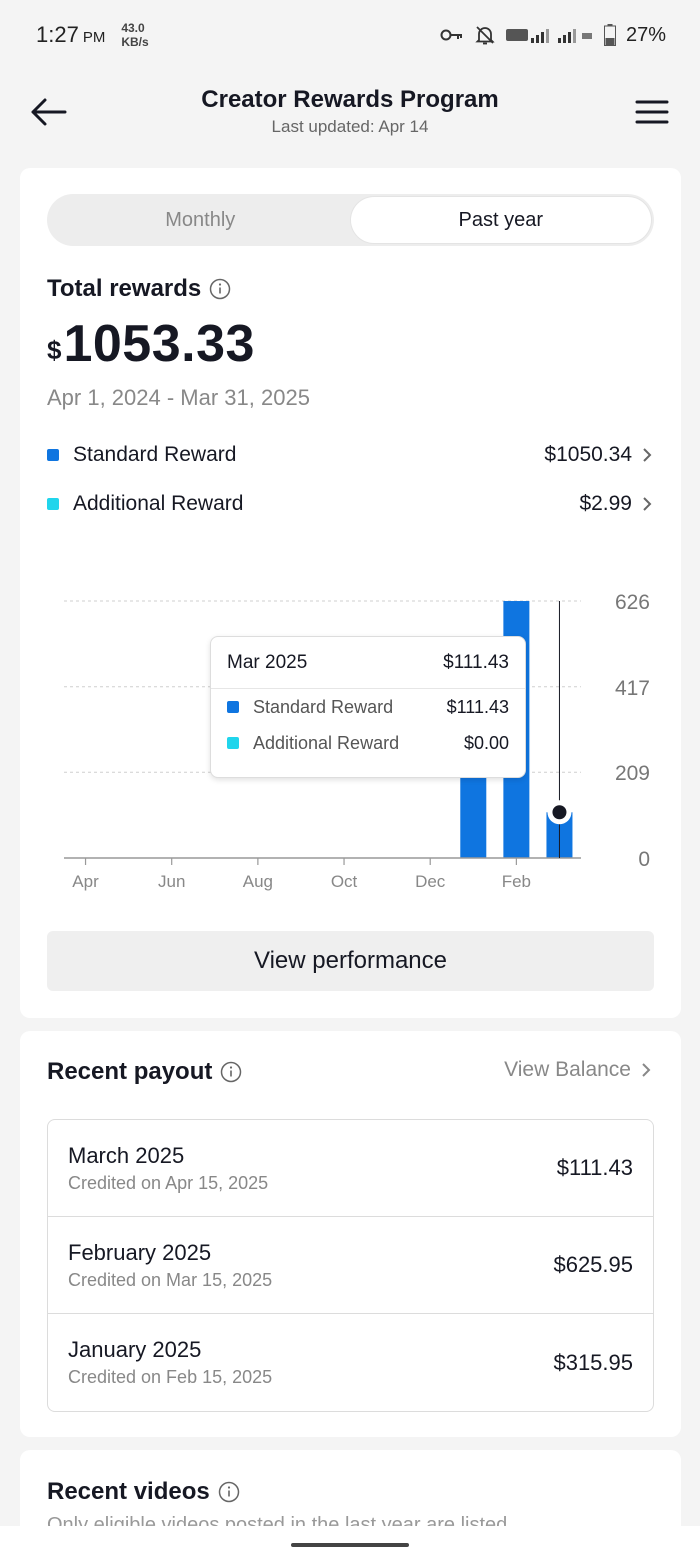  Describe the element at coordinates (140, 1252) in the screenshot. I see `payout-month: February 2025` at that location.